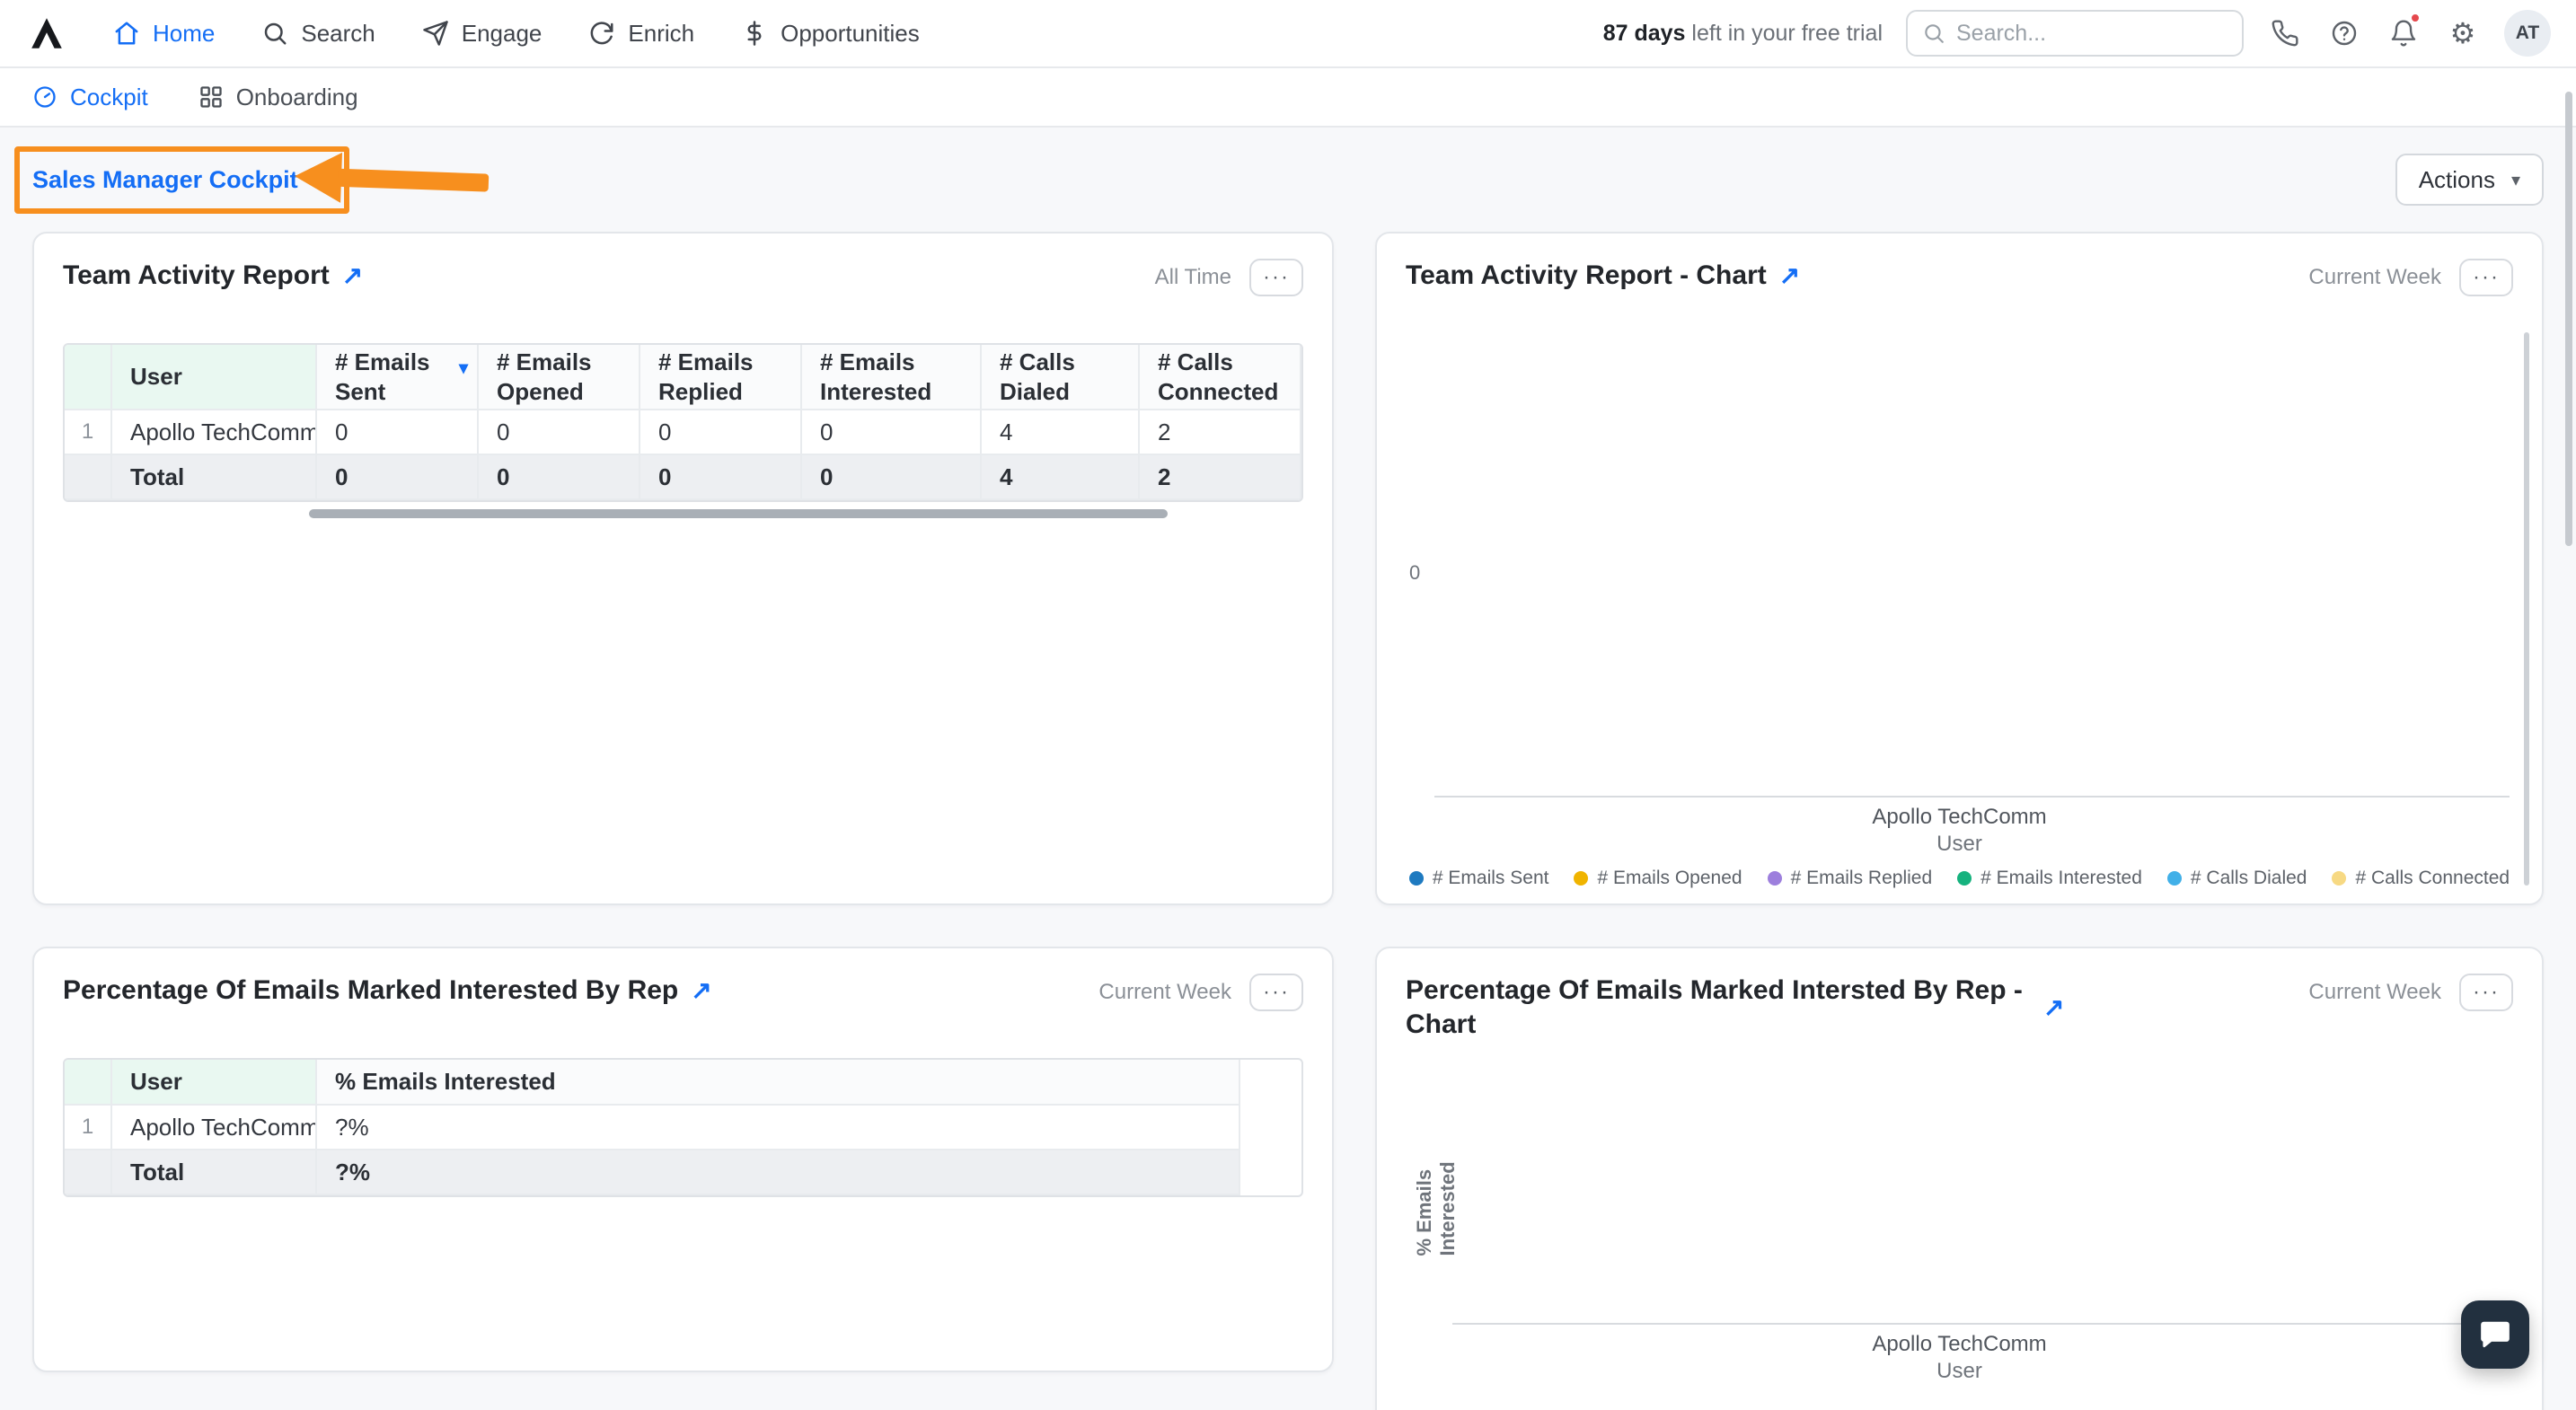 Image resolution: width=2576 pixels, height=1410 pixels. I want to click on page-scrollbar-thumb, so click(2568, 319).